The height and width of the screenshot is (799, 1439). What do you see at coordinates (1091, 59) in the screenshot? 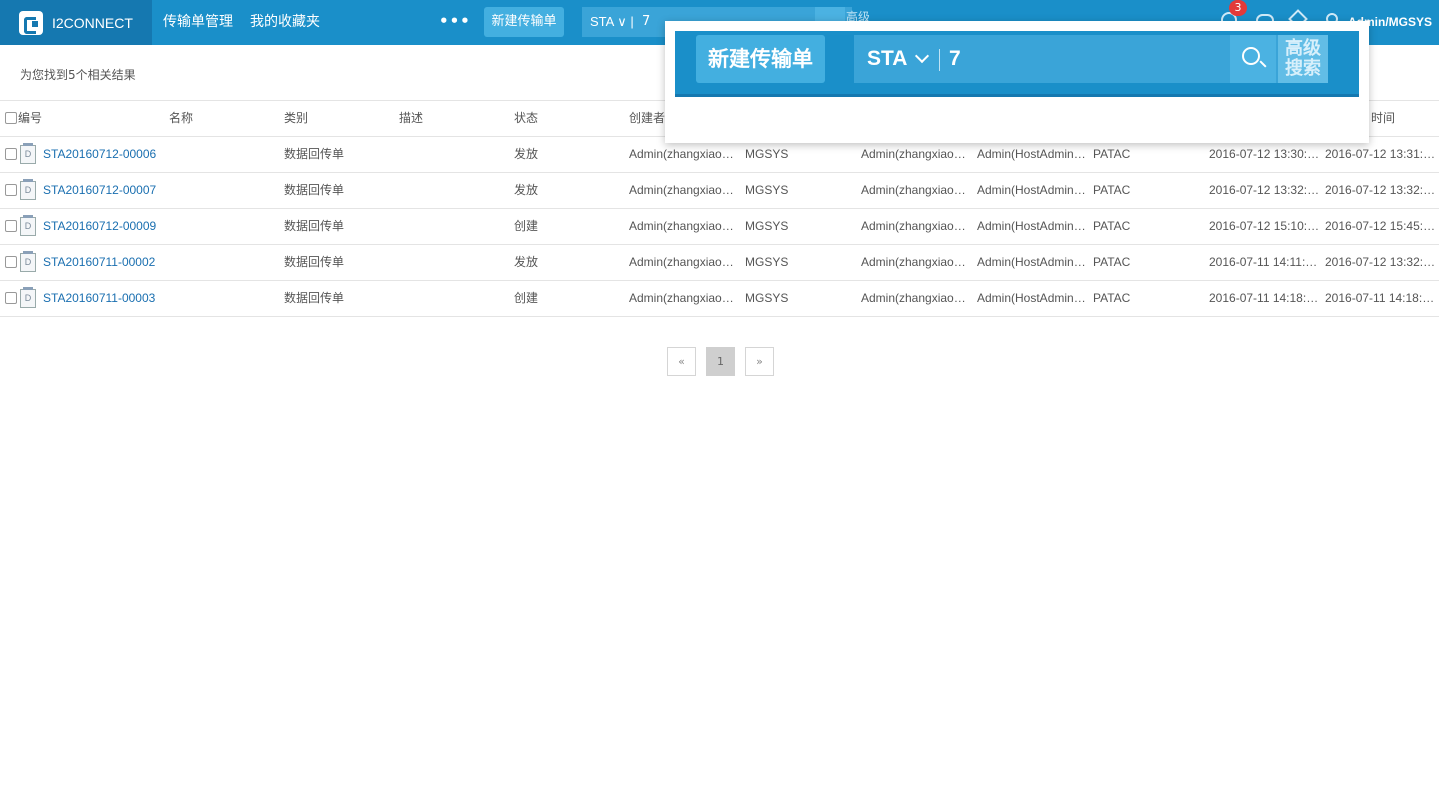
I see `zoom-search-box: STA 7 高级 搜索` at bounding box center [1091, 59].